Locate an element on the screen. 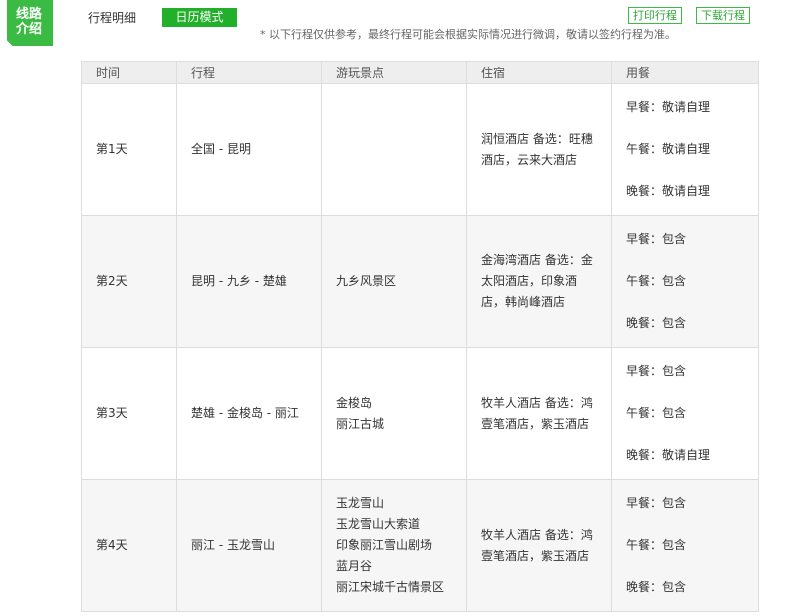 Image resolution: width=798 pixels, height=616 pixels. header-hotel: 住宿 is located at coordinates (539, 72).